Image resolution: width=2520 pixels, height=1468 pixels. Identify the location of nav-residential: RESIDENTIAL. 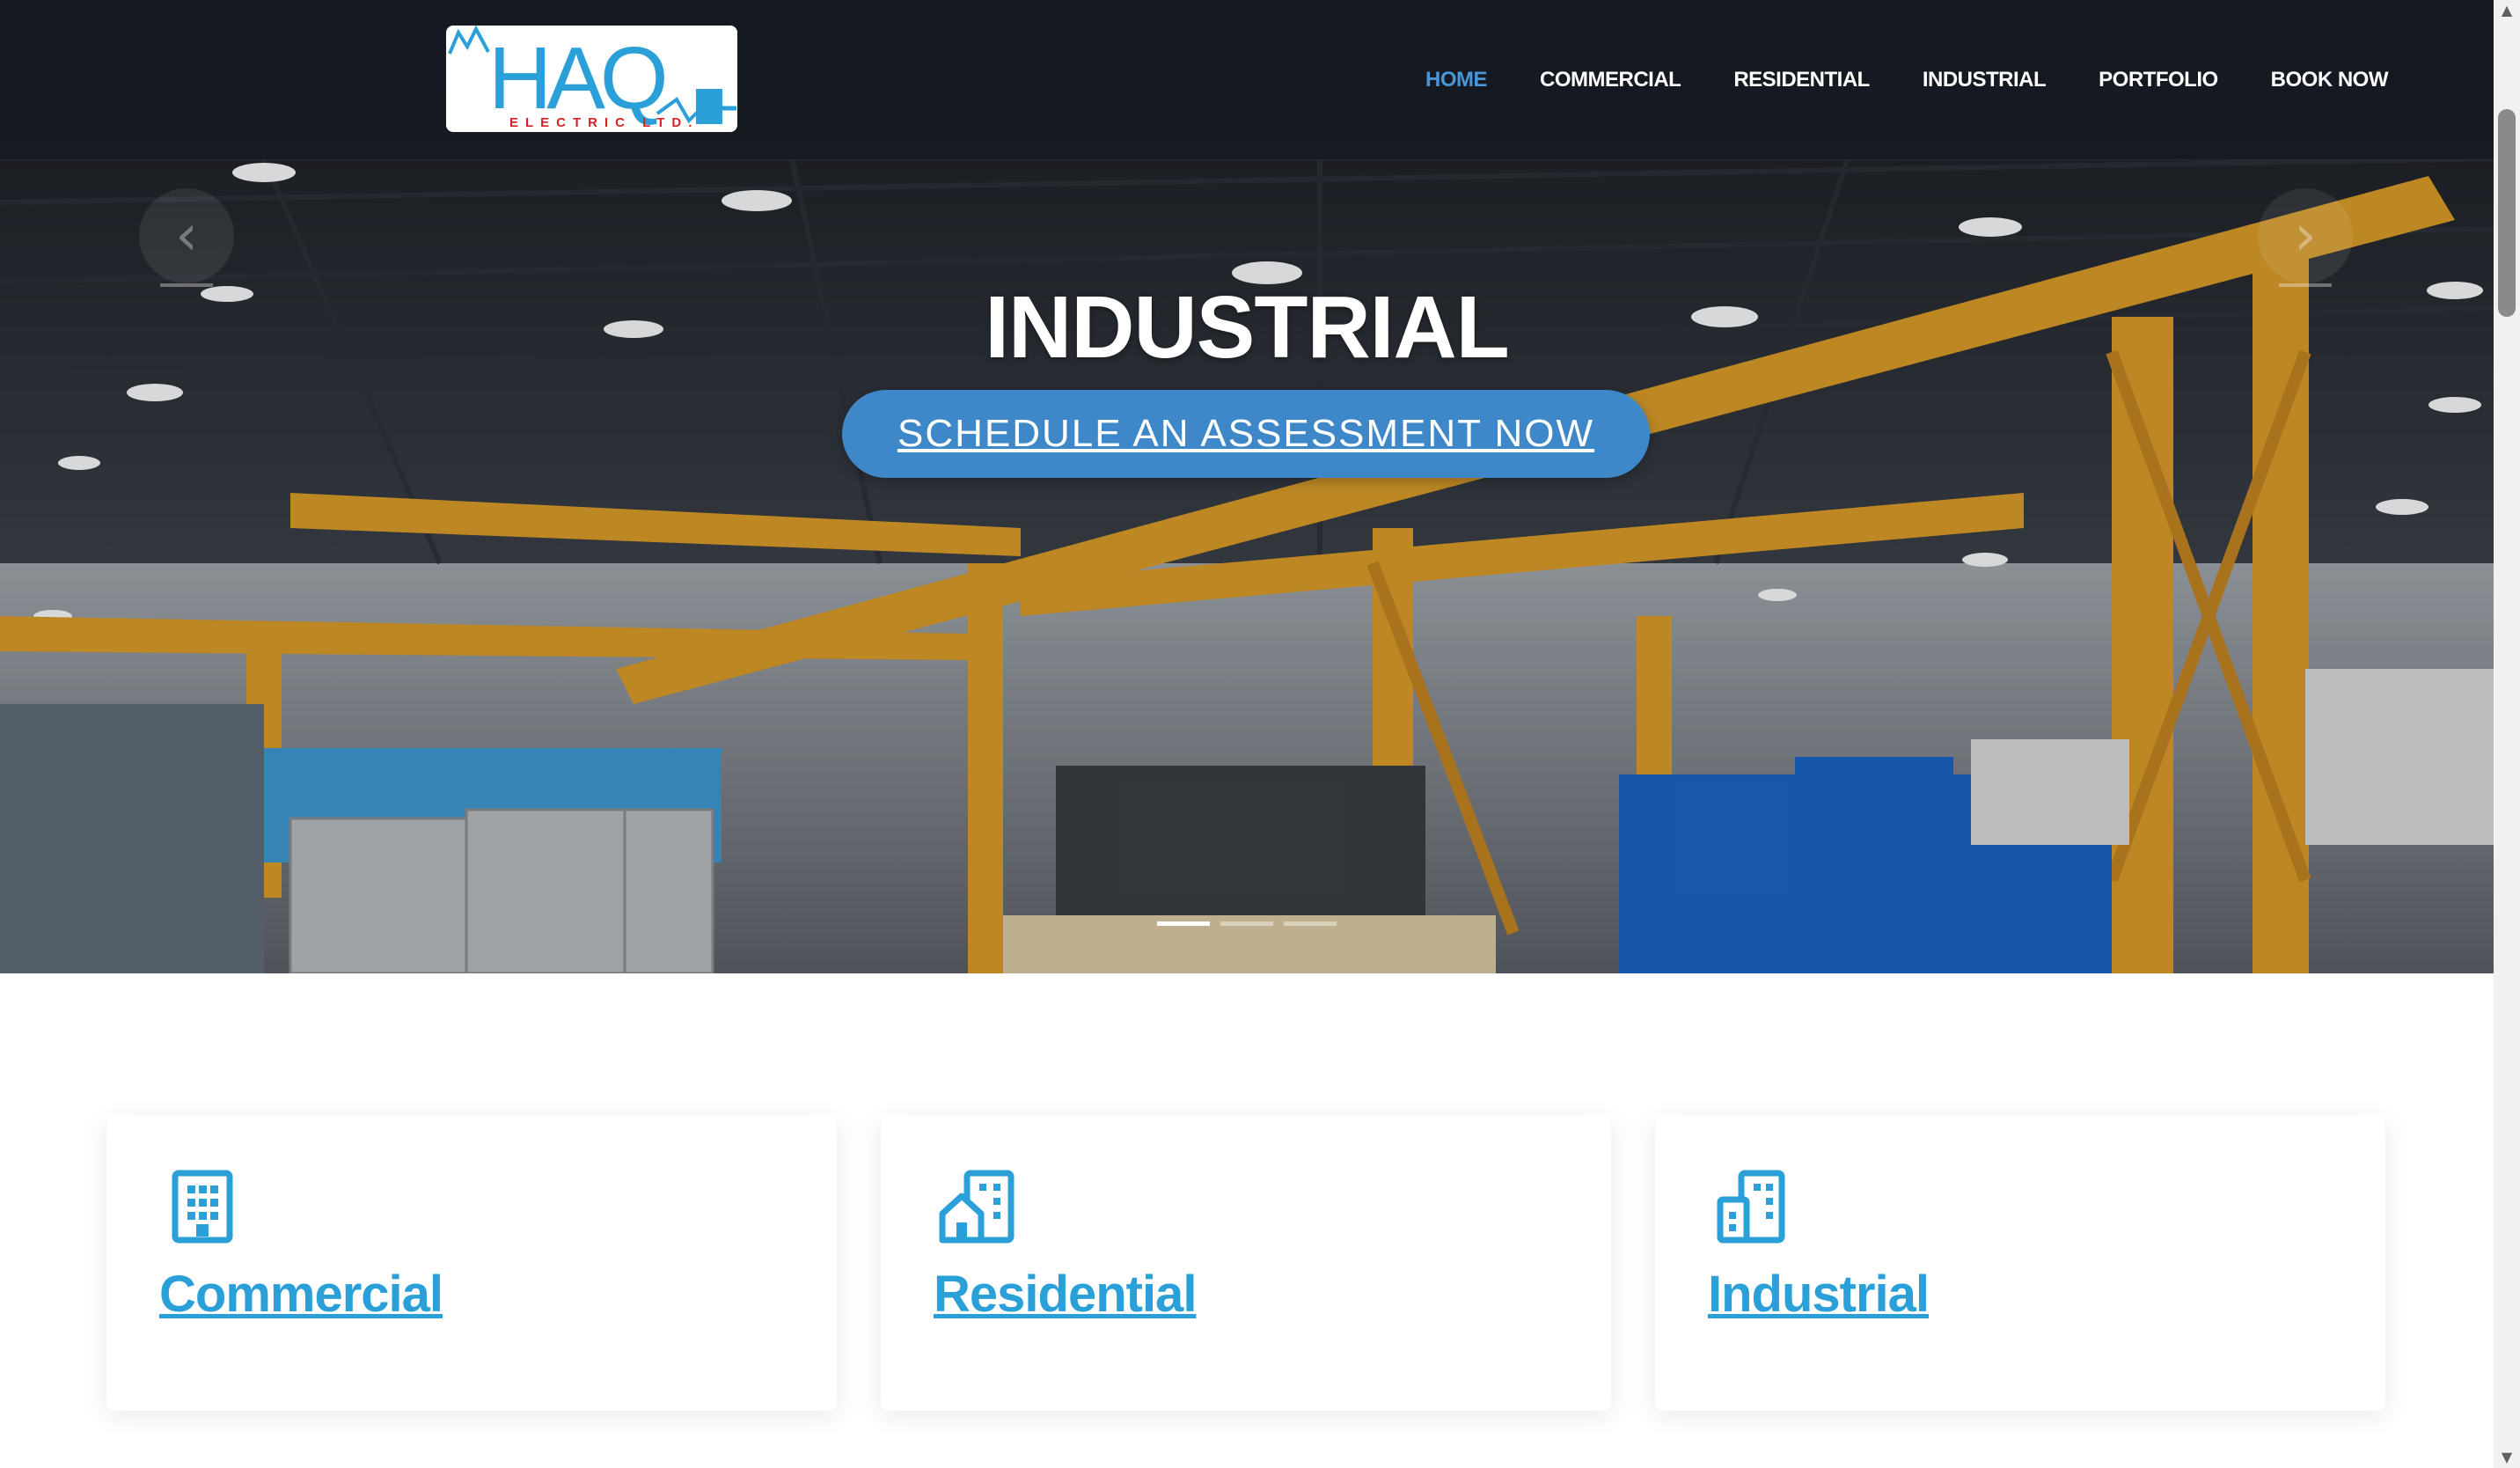
(1801, 80).